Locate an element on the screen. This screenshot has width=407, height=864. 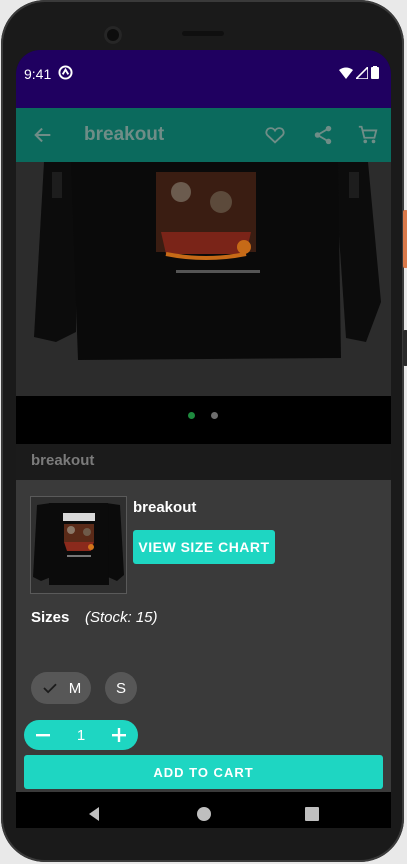
arrow-back-icon is located at coordinates (43, 135).